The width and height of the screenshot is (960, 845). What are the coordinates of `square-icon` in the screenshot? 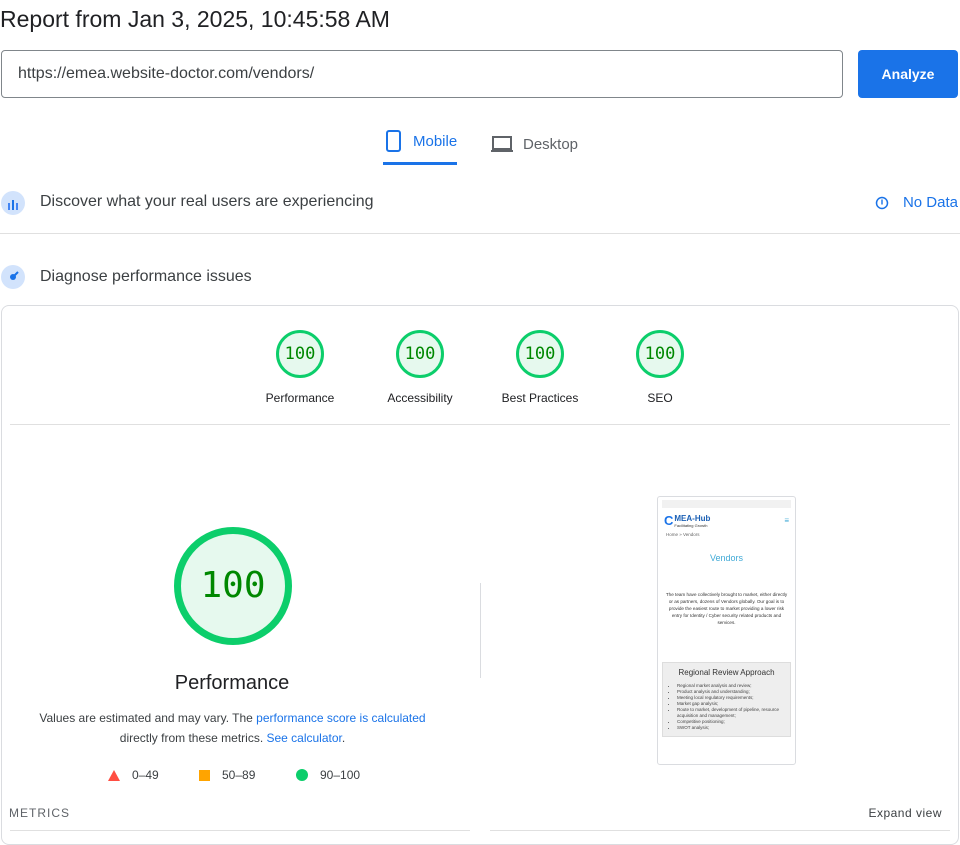 It's located at (204, 775).